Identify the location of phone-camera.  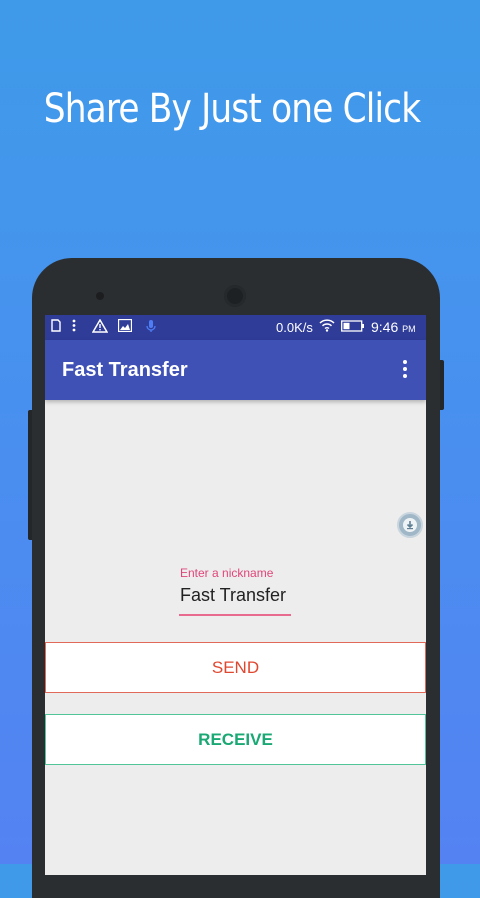
(235, 296).